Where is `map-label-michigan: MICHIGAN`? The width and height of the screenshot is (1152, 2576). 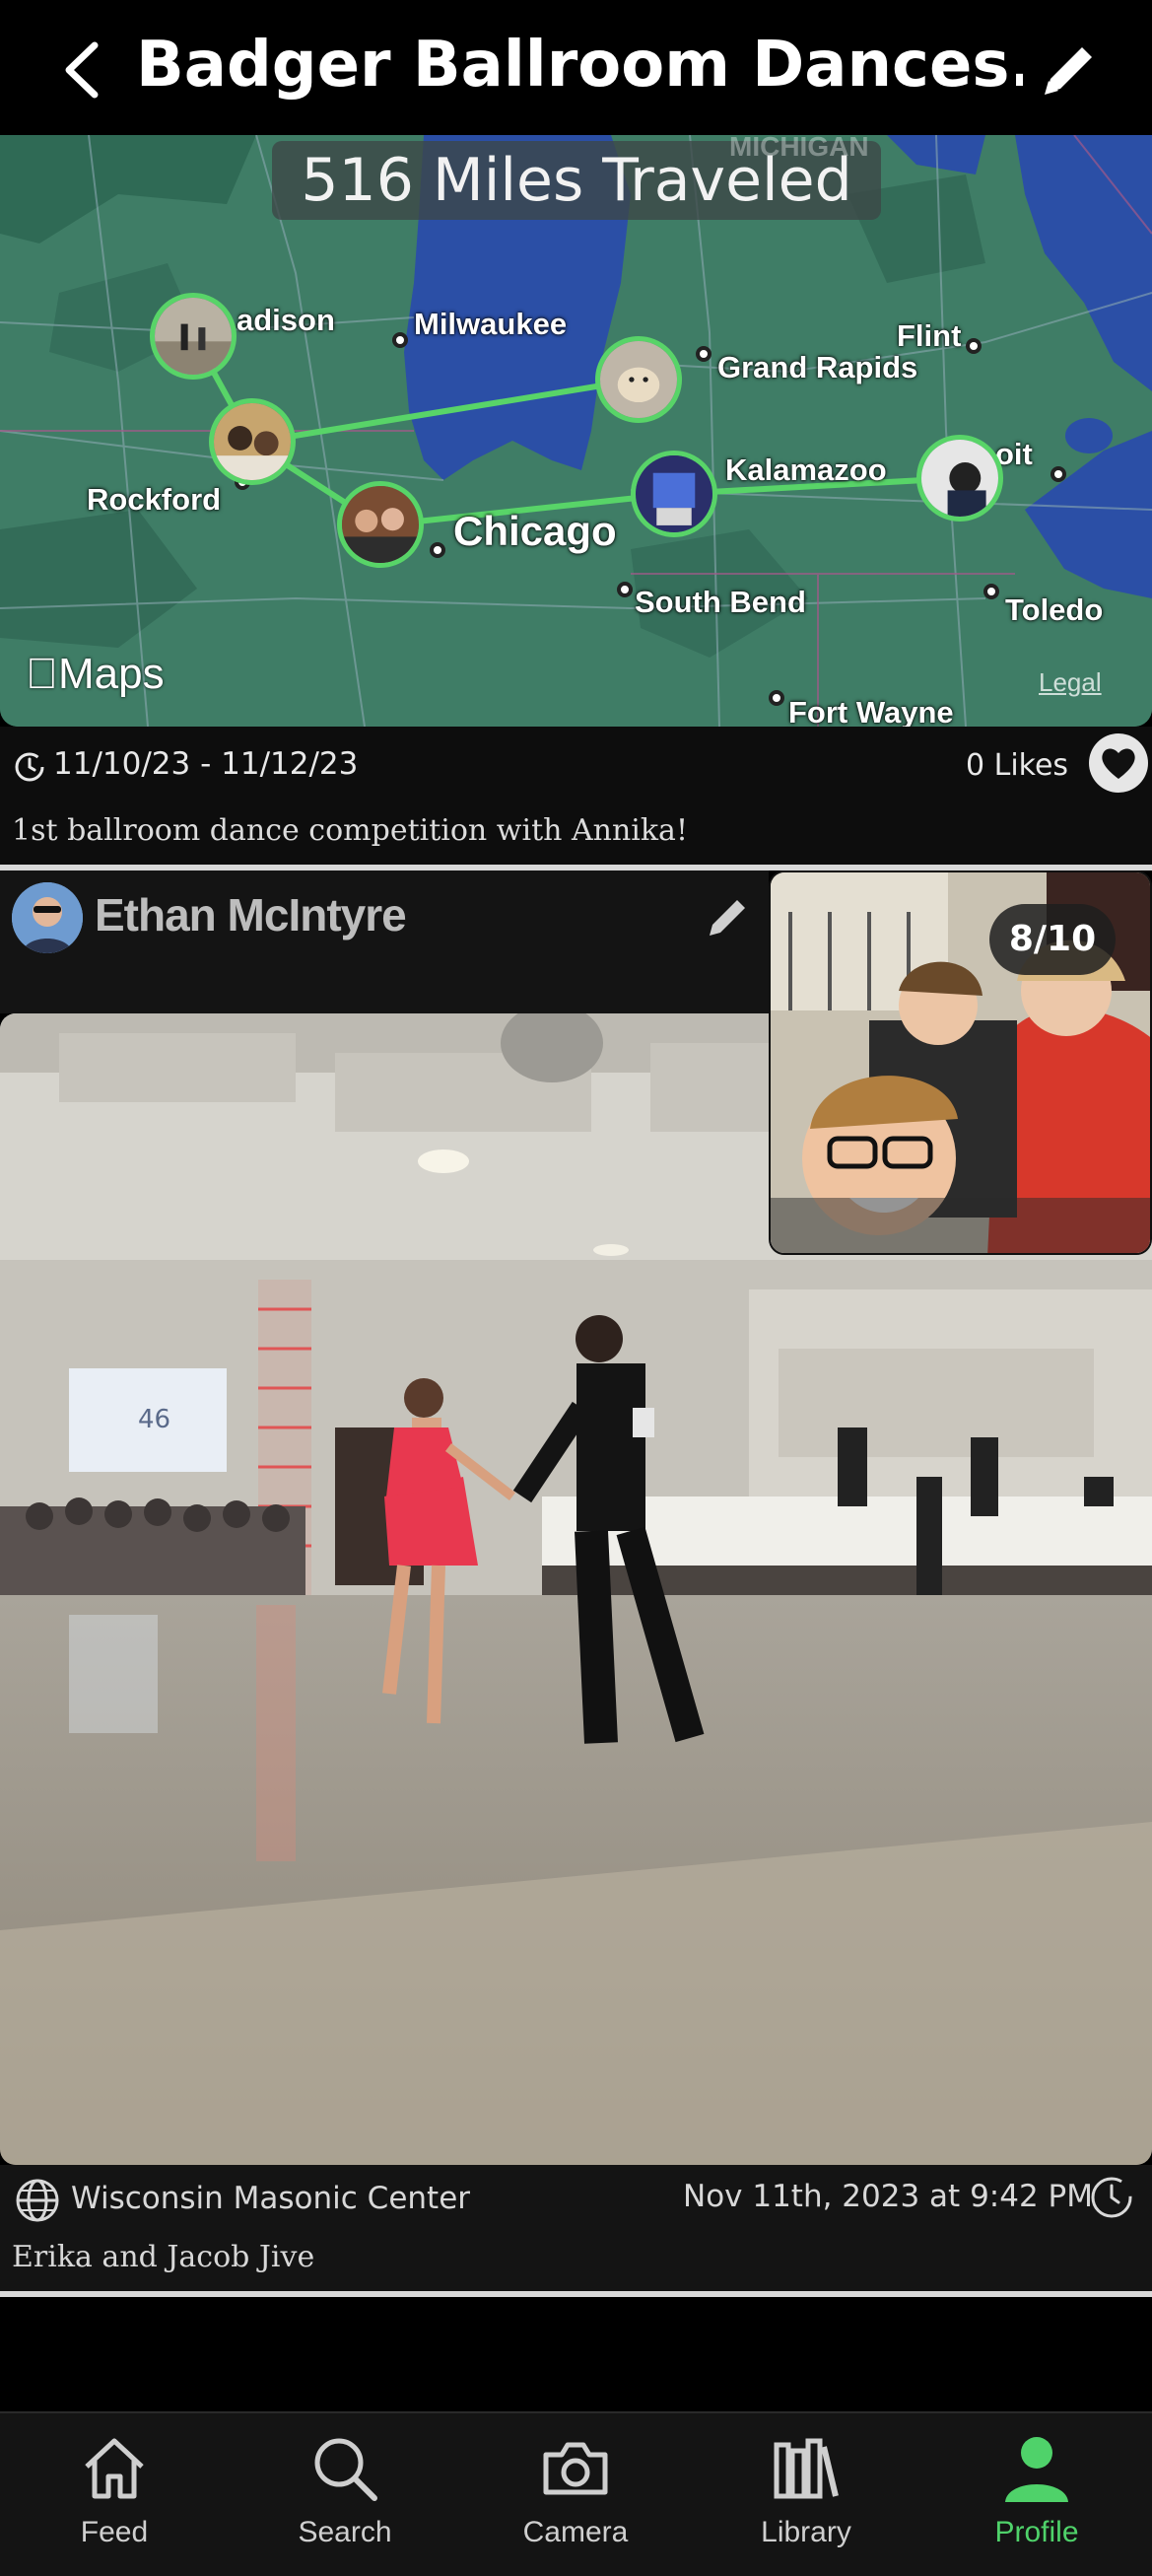 map-label-michigan: MICHIGAN is located at coordinates (799, 148).